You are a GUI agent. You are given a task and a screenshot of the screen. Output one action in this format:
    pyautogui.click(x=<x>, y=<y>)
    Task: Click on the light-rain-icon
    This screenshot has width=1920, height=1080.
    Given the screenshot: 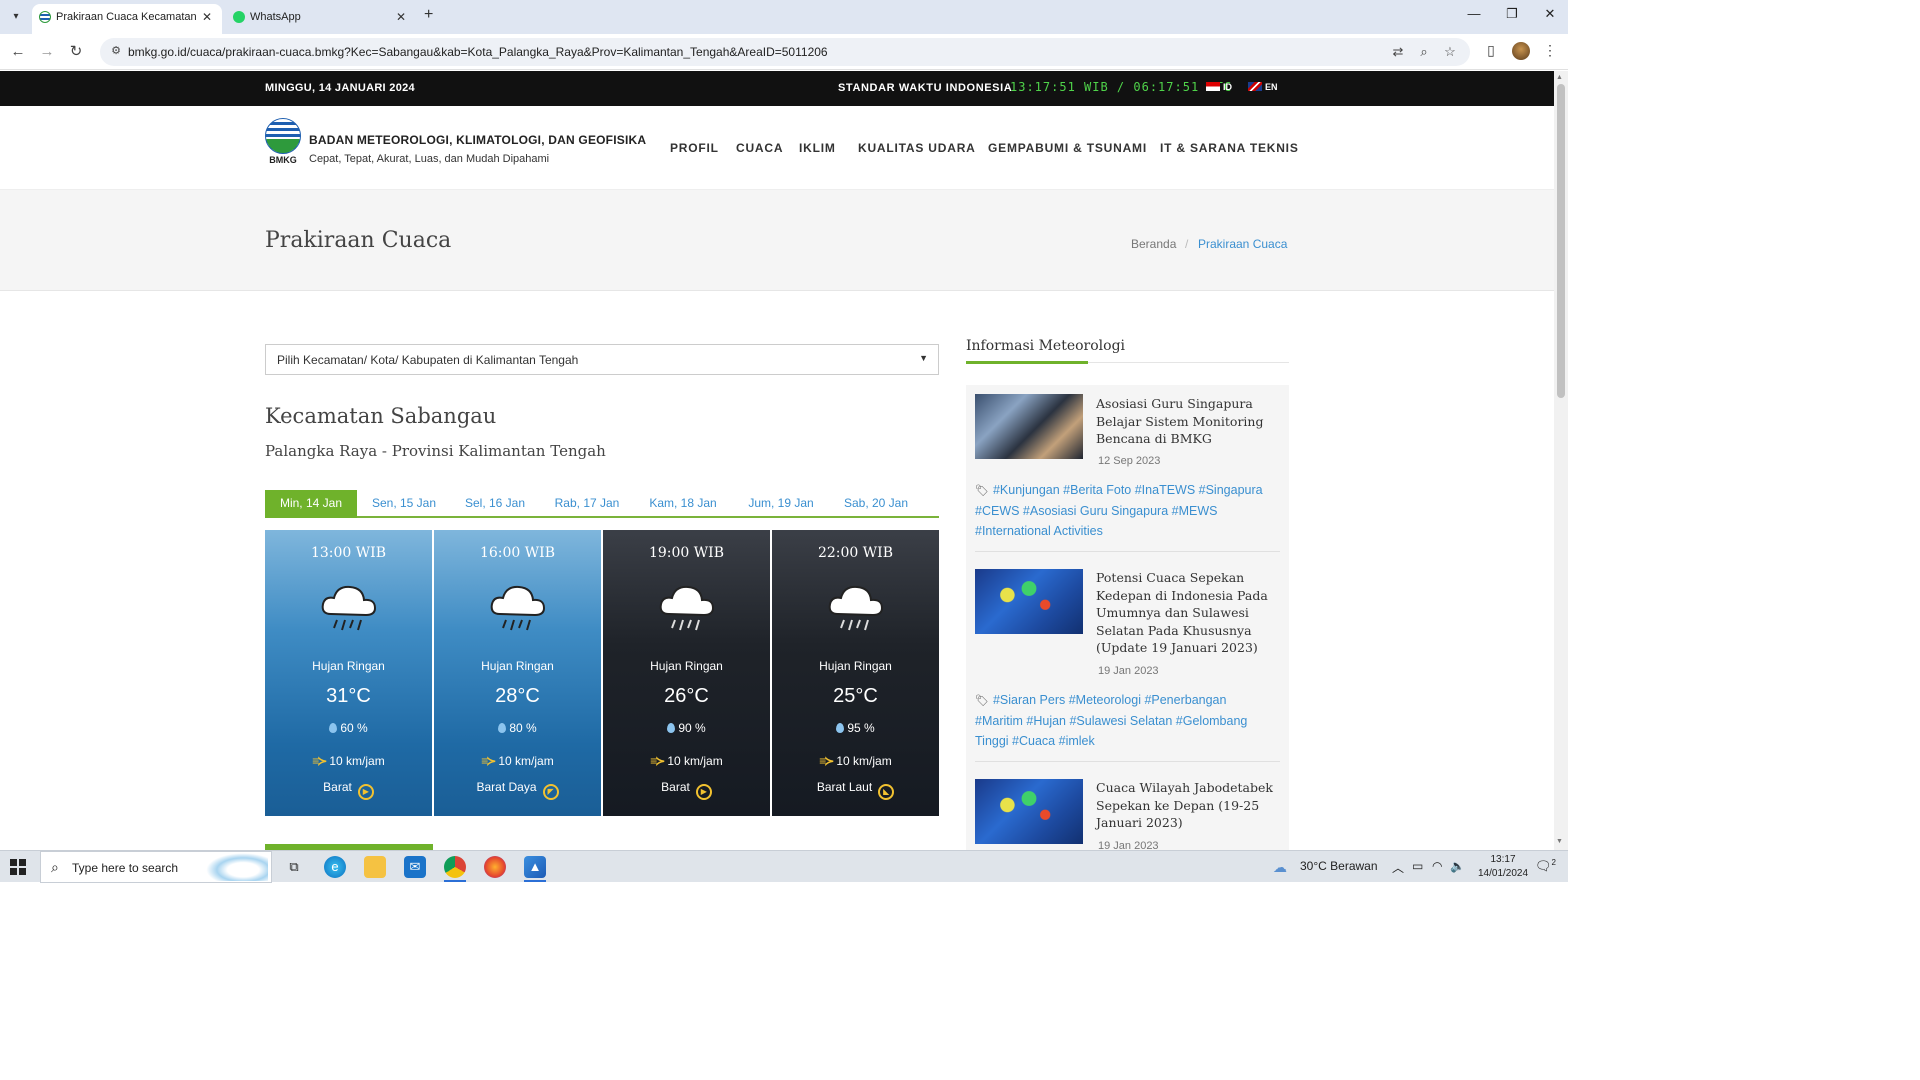 What is the action you would take?
    pyautogui.click(x=518, y=608)
    